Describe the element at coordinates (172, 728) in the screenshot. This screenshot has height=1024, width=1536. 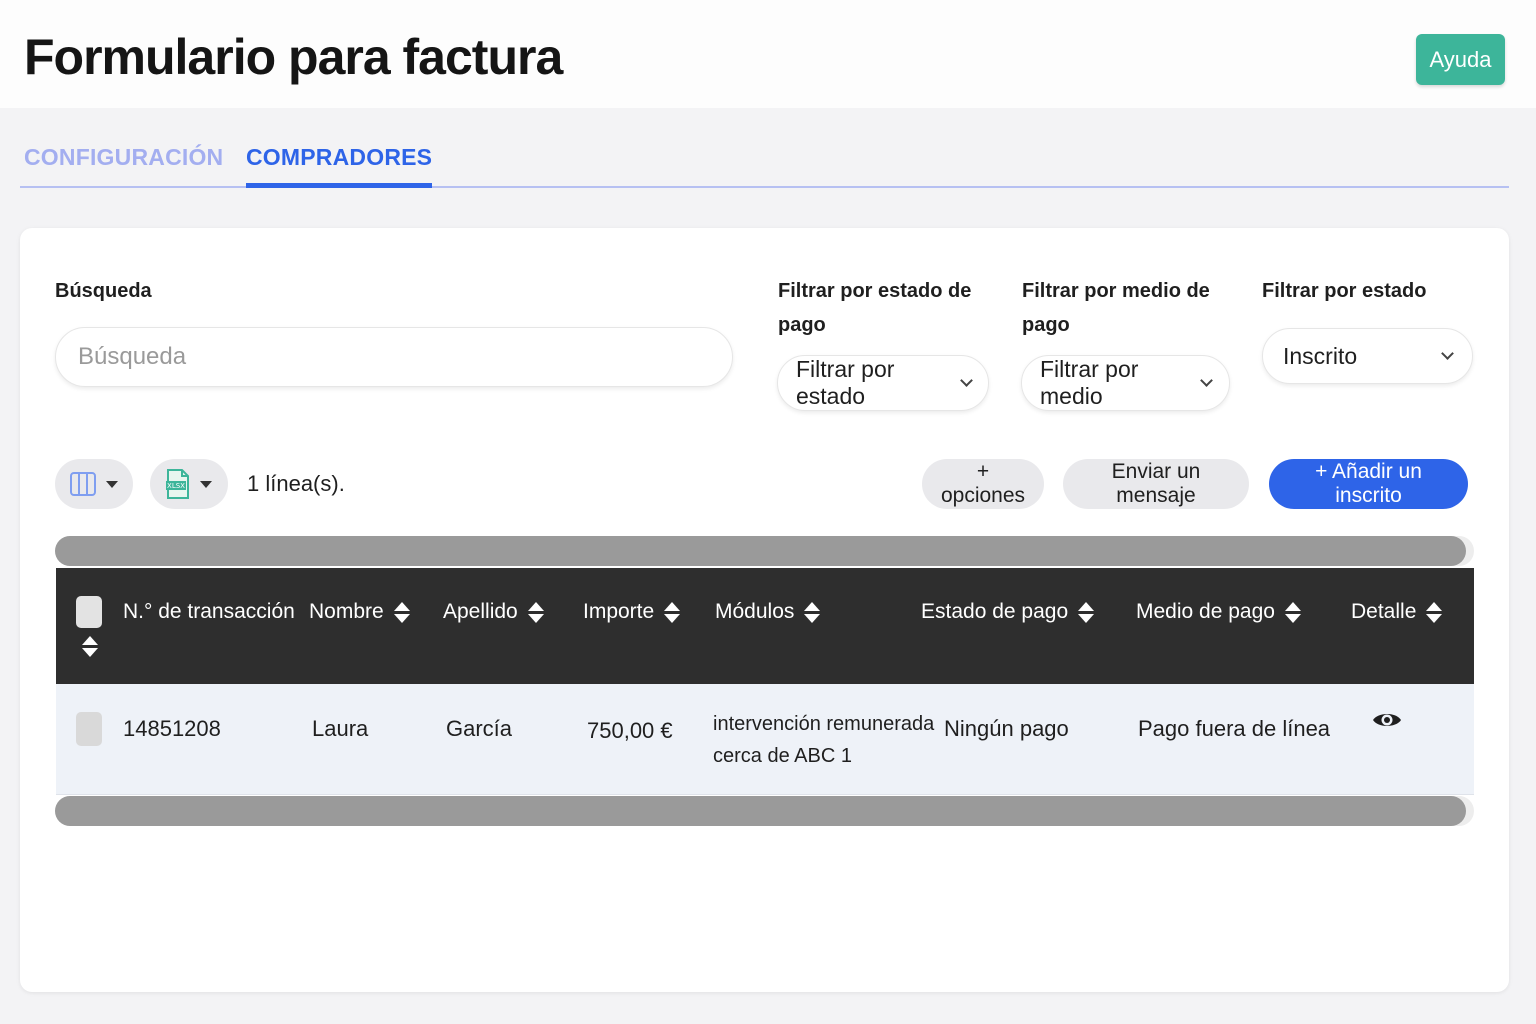
I see `cell-transaction: 14851208` at that location.